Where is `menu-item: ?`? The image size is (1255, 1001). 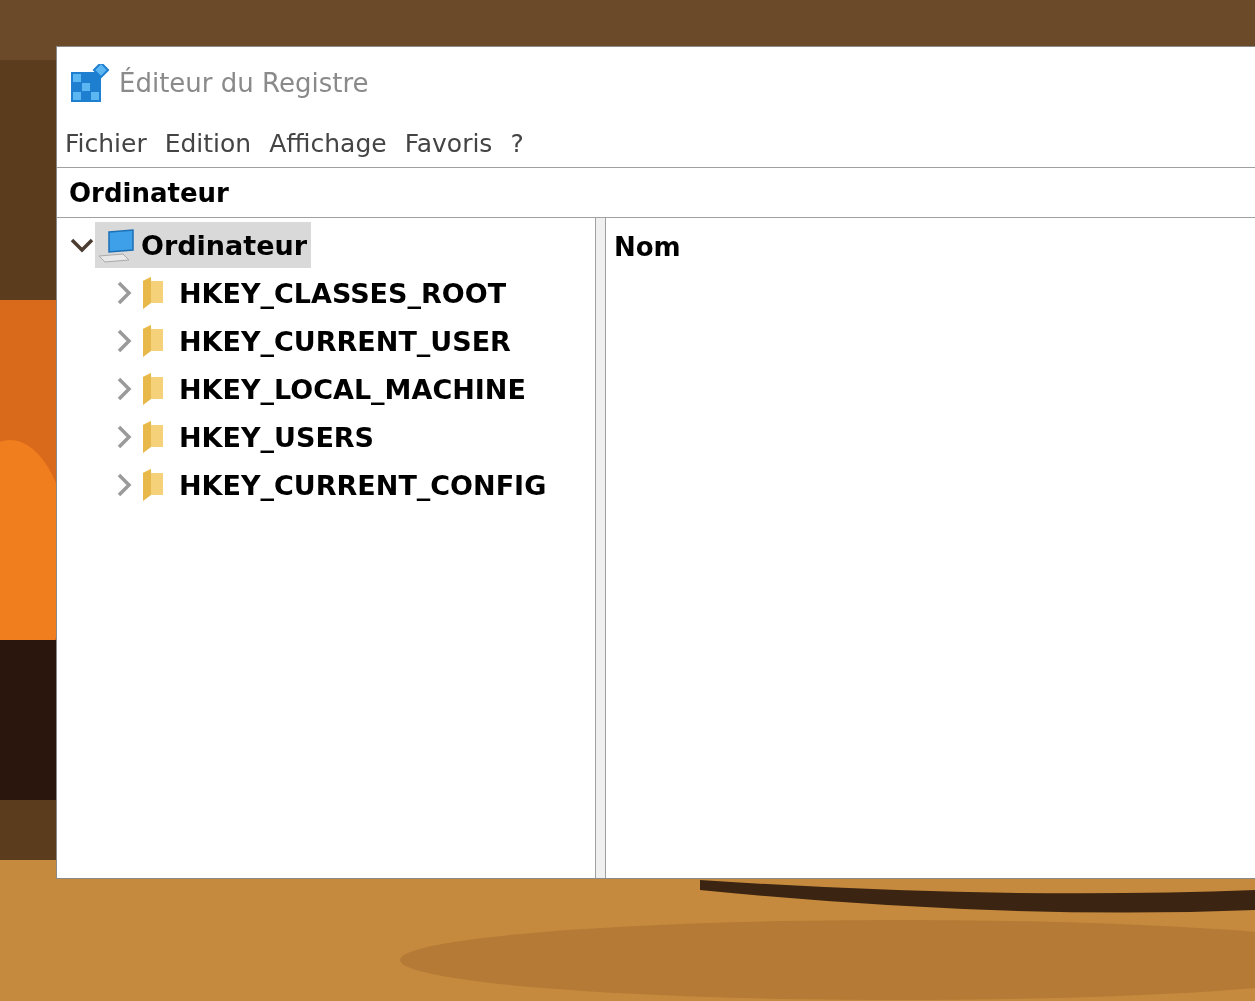
menu-item: ? is located at coordinates (517, 143).